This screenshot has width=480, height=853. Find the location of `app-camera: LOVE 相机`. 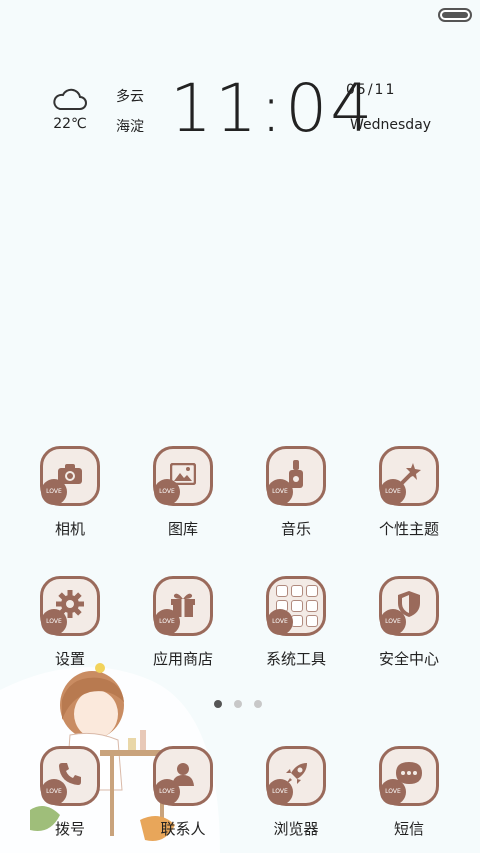

app-camera: LOVE 相机 is located at coordinates (70, 492).